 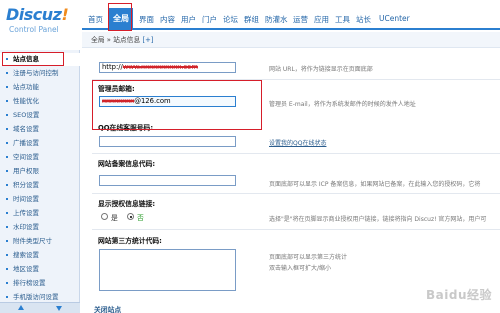 What do you see at coordinates (130, 216) in the screenshot?
I see `license-no-radio` at bounding box center [130, 216].